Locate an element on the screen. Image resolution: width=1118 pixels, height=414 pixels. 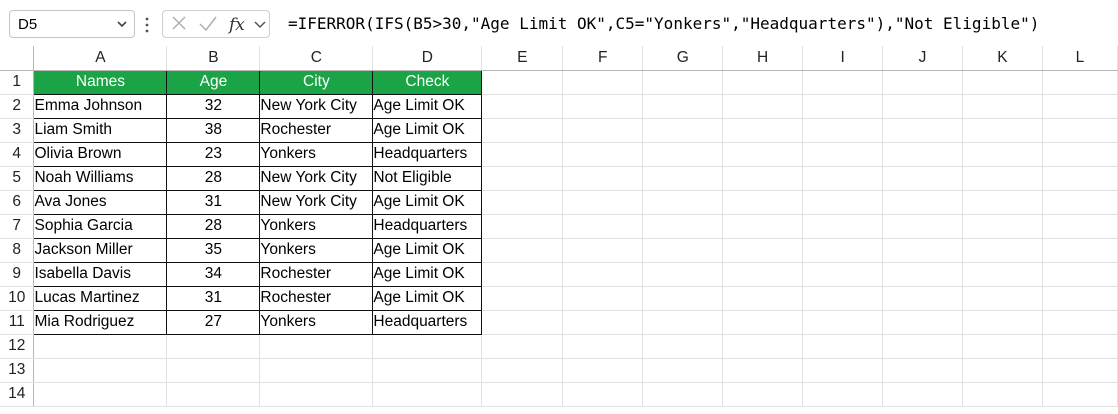
chevron-down-icon is located at coordinates (260, 24).